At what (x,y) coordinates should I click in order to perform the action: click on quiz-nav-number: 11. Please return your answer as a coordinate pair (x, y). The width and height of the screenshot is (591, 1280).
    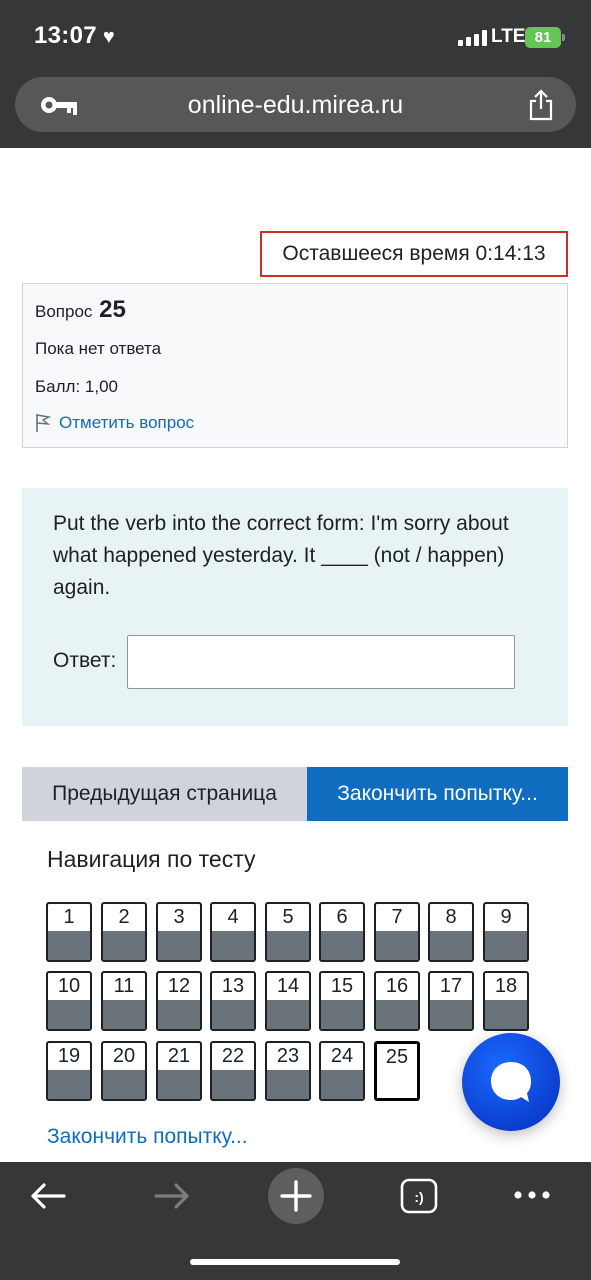
    Looking at the image, I should click on (124, 986).